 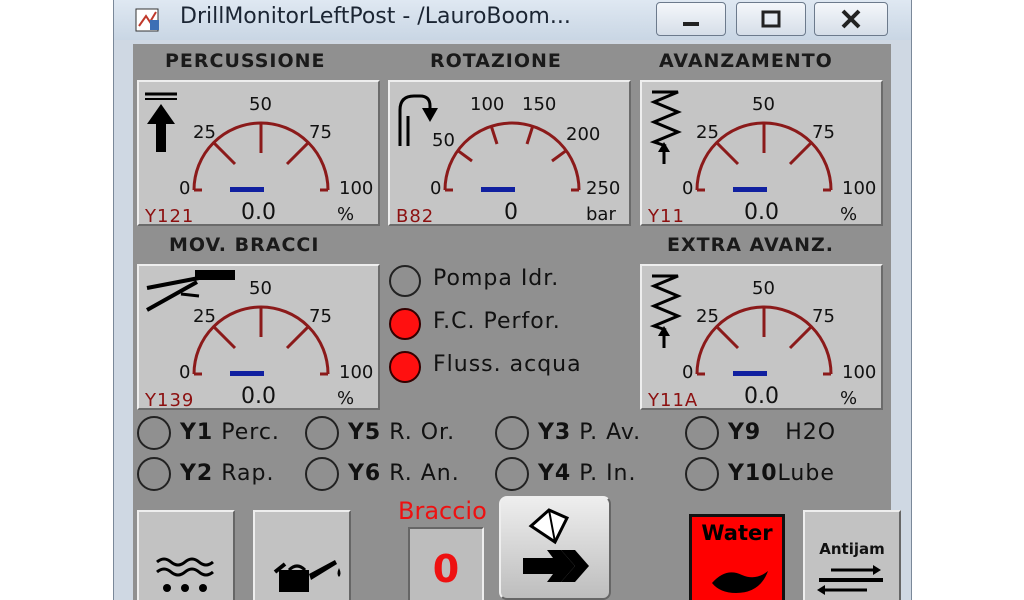 I want to click on braccio-value: 0, so click(x=446, y=569).